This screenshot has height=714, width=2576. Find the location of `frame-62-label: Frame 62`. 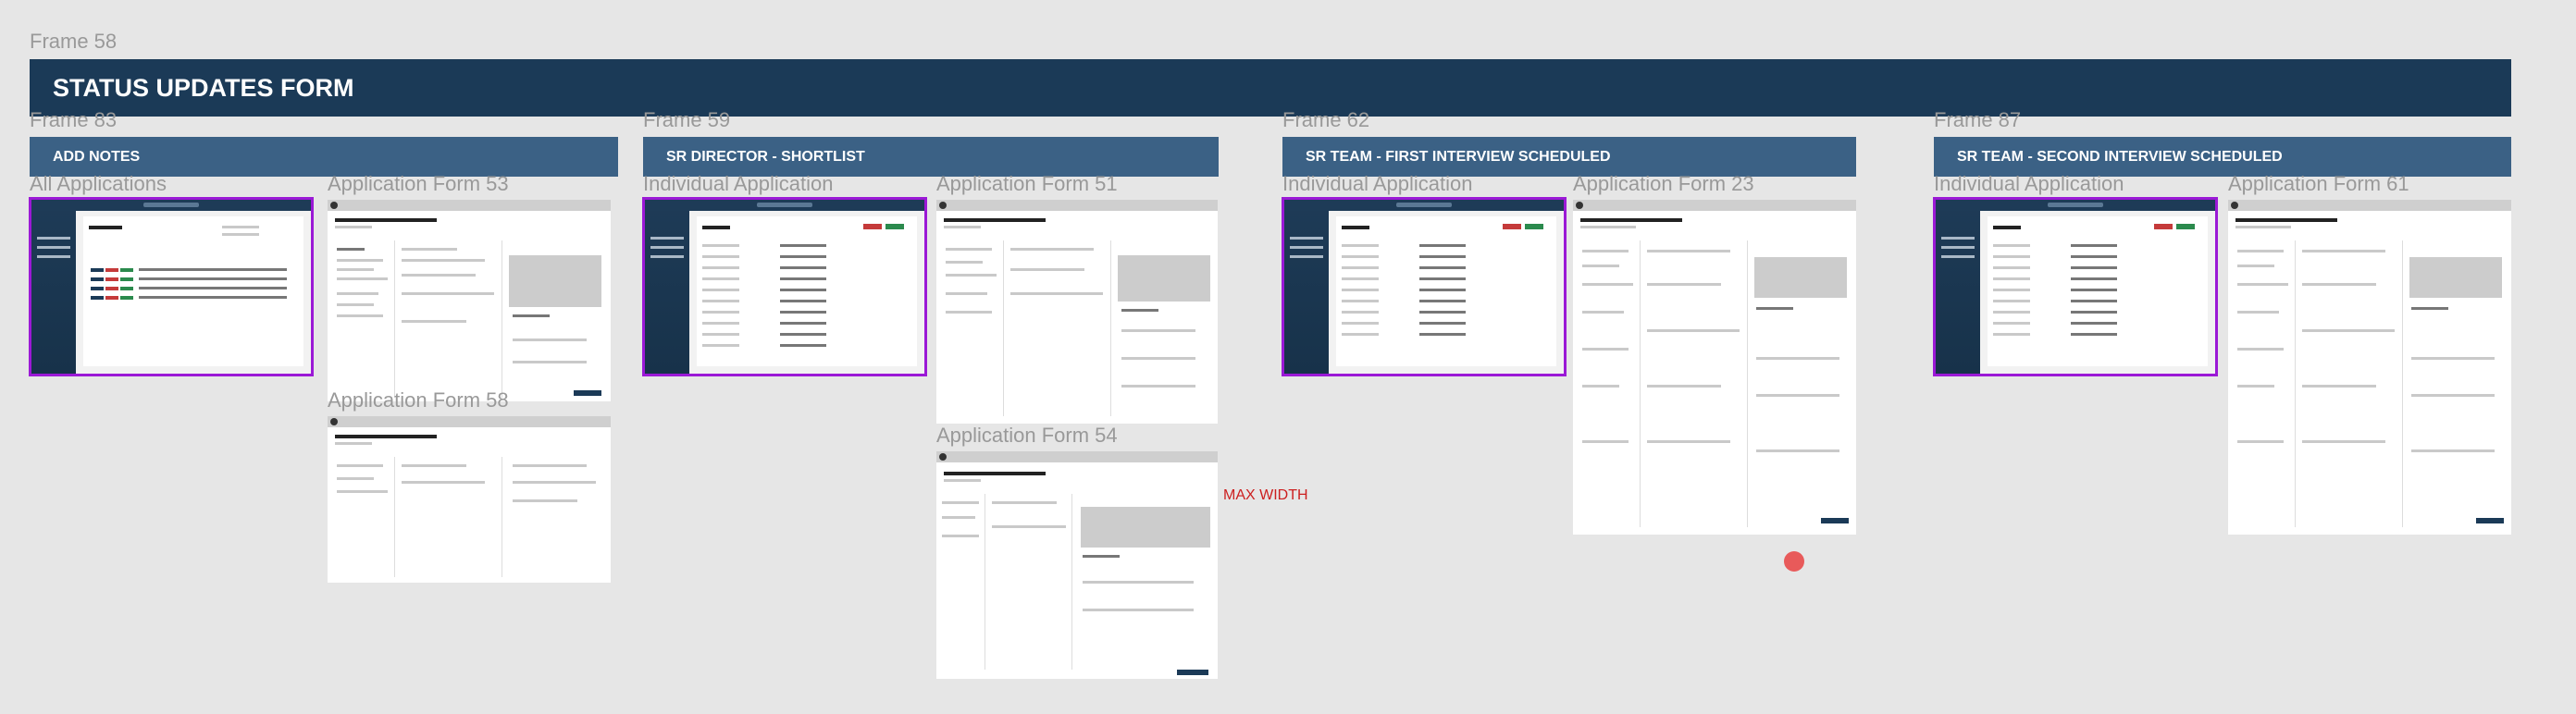

frame-62-label: Frame 62 is located at coordinates (1326, 119).